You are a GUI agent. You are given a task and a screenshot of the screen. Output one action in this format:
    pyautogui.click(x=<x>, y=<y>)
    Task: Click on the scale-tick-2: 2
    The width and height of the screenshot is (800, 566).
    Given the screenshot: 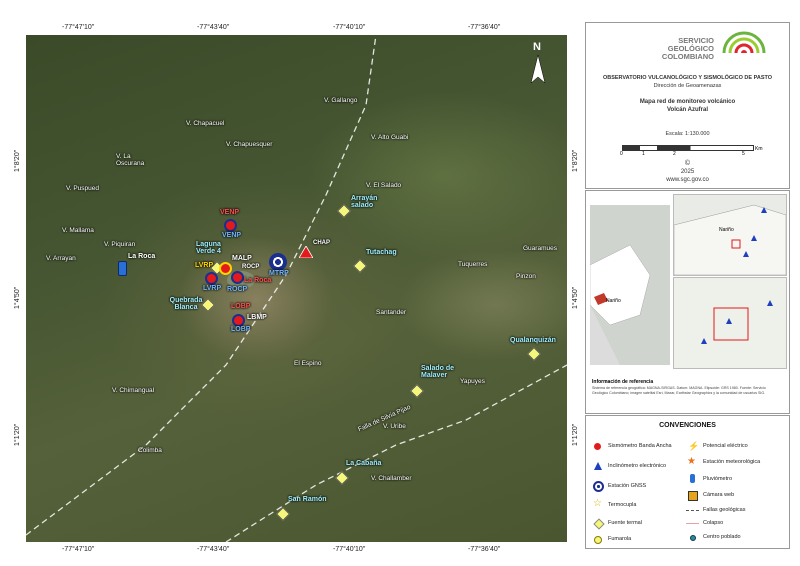 What is the action you would take?
    pyautogui.click(x=674, y=154)
    